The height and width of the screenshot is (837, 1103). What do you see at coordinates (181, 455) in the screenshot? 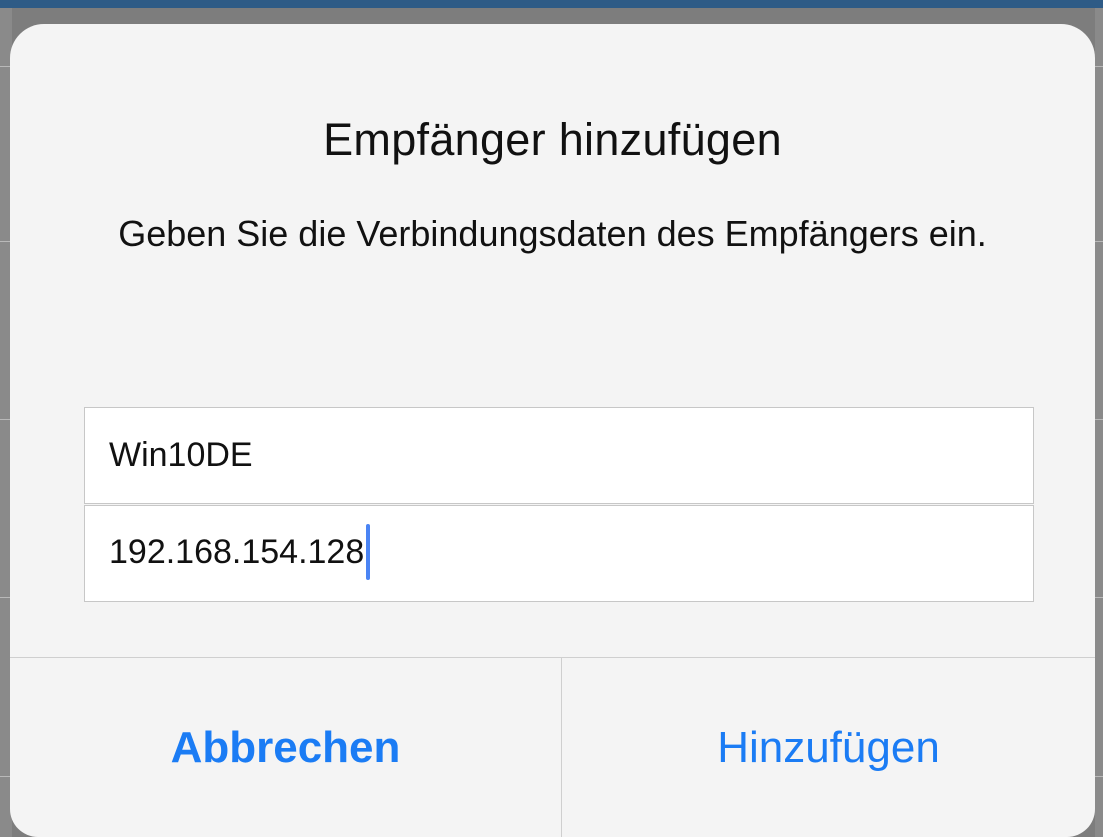
I see `recipient-name-value: Win10DE` at bounding box center [181, 455].